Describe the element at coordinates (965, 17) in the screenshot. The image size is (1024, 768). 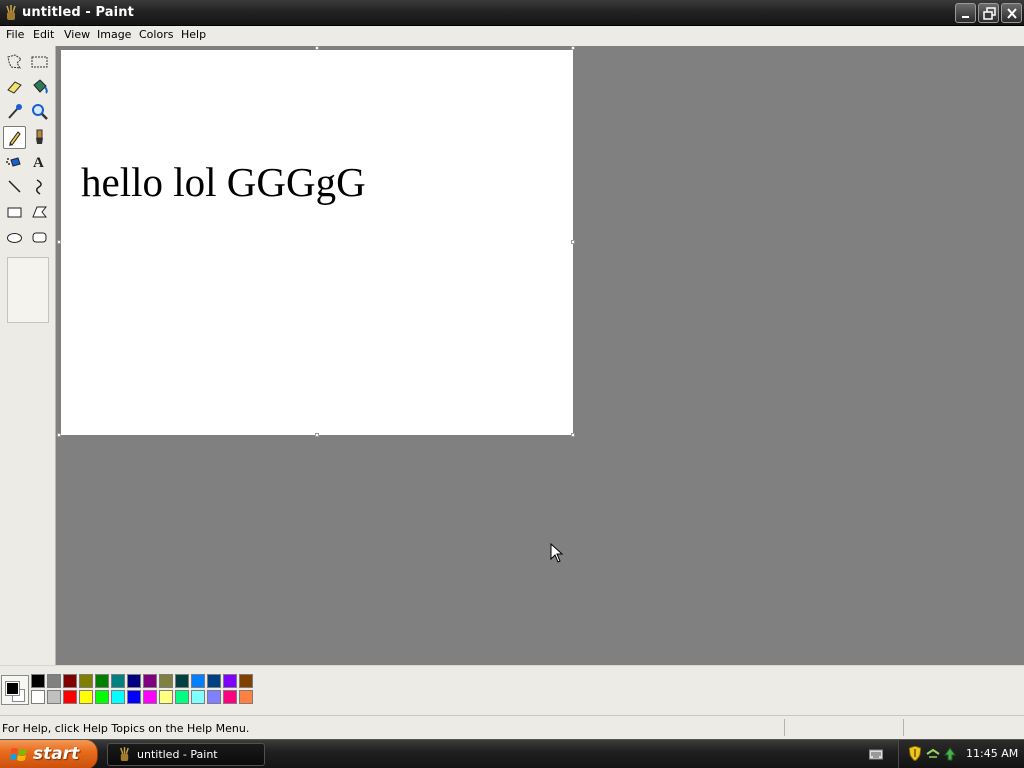
I see `minimize-icon` at that location.